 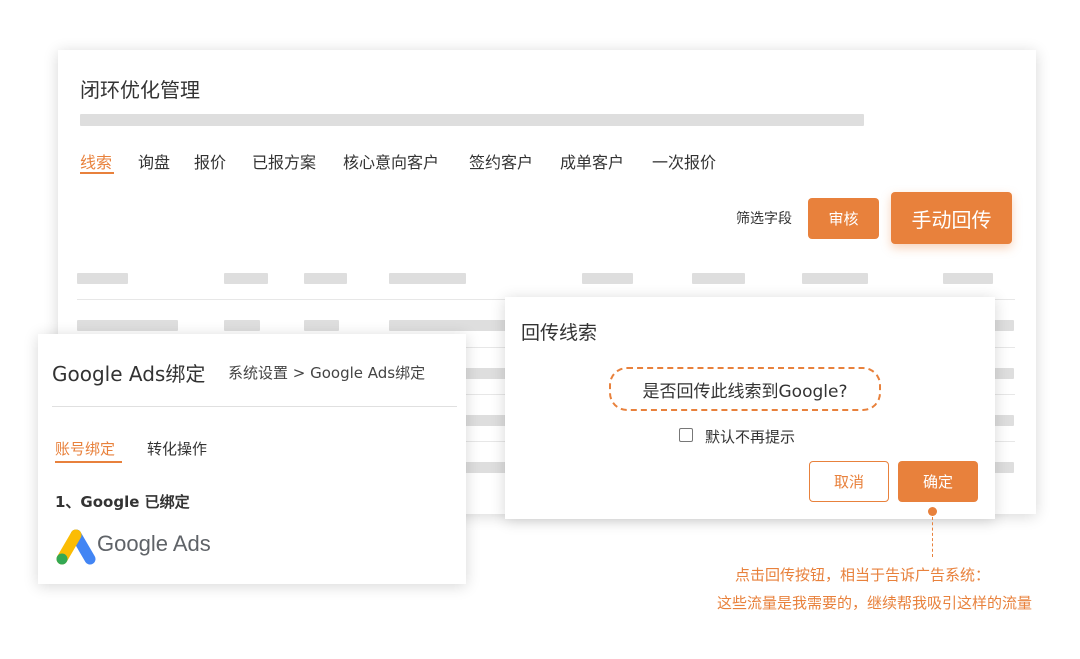 What do you see at coordinates (326, 372) in the screenshot?
I see `breadcrumb: 系统设置 > Google Ads绑定` at bounding box center [326, 372].